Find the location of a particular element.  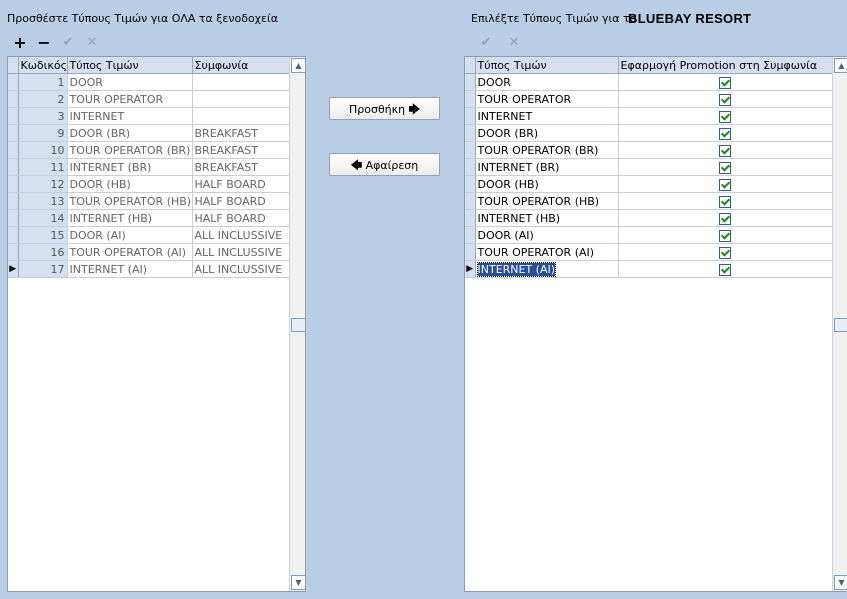

chevron-up-icon: ▲ is located at coordinates (298, 65).